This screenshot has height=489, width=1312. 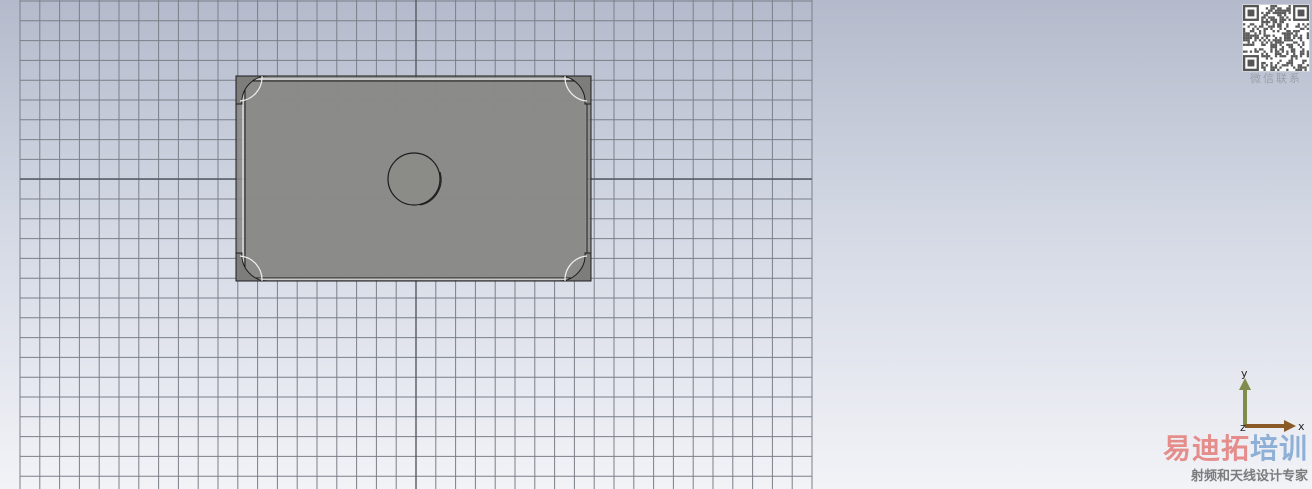 I want to click on qr-code, so click(x=1276, y=38).